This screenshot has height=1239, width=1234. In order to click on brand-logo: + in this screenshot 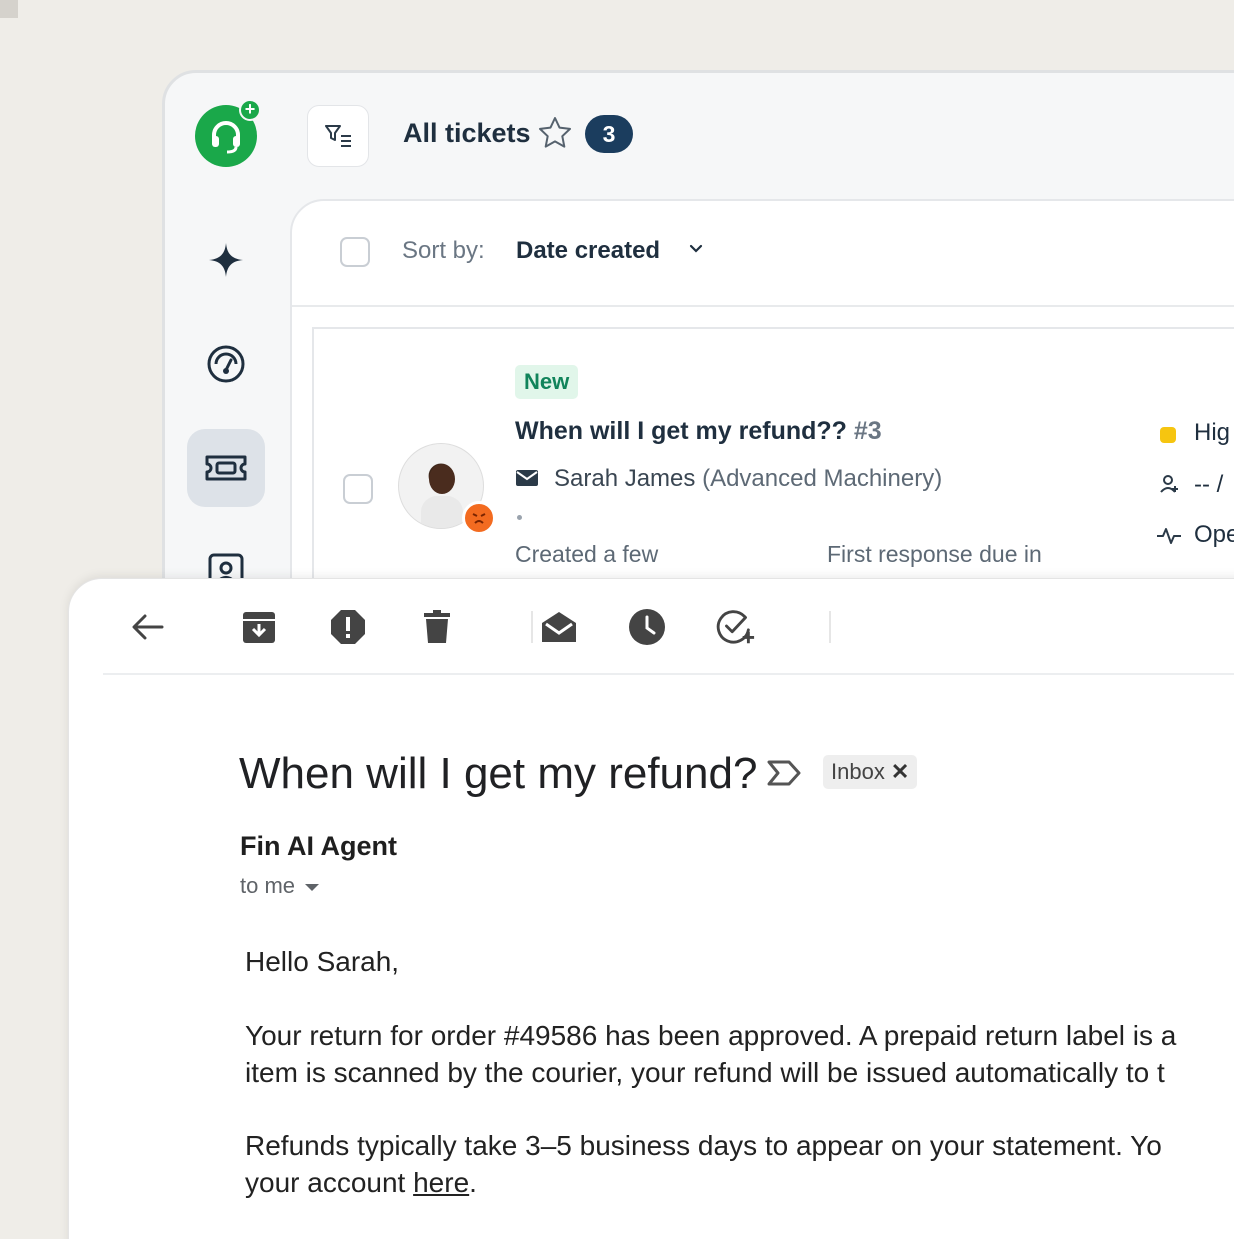, I will do `click(228, 133)`.